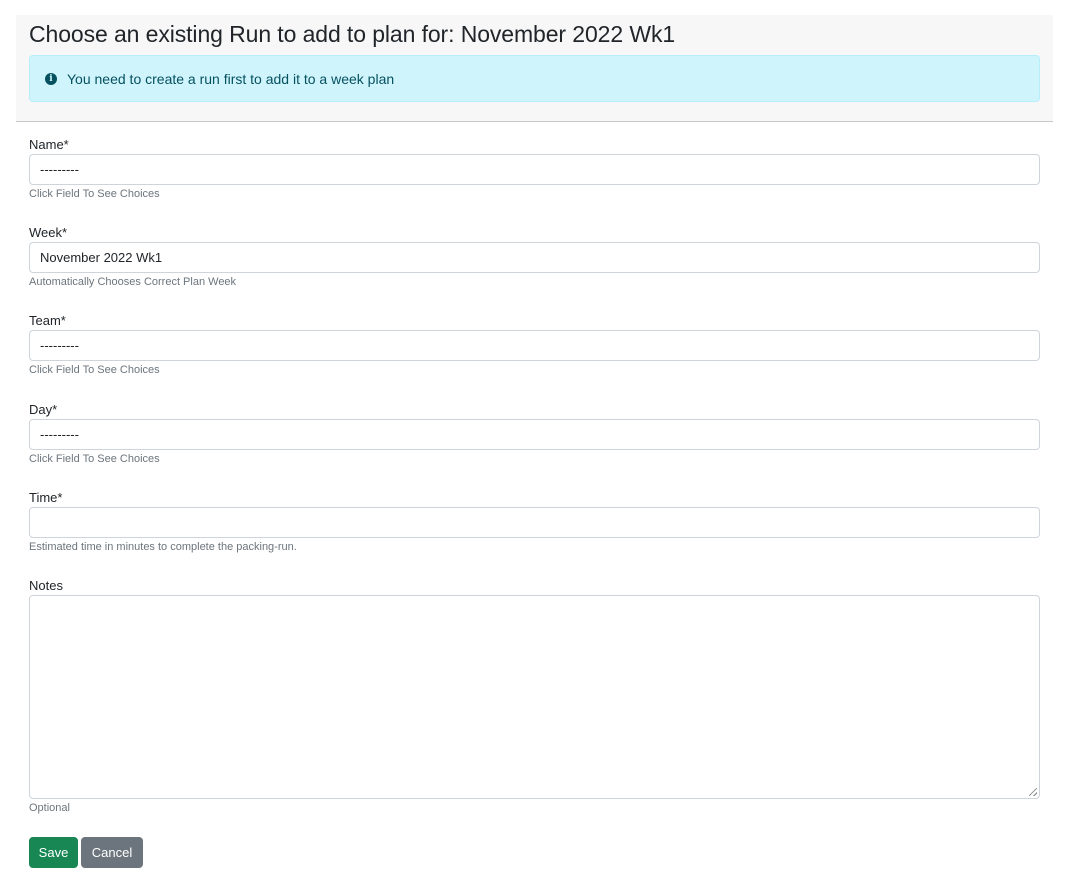 Image resolution: width=1073 pixels, height=876 pixels. Describe the element at coordinates (47, 320) in the screenshot. I see `team-label: Team*` at that location.